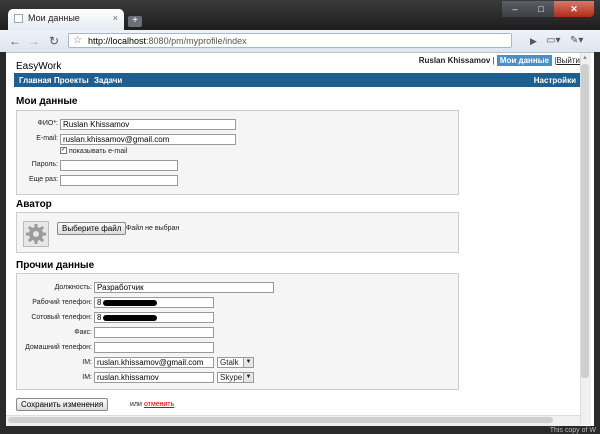 Image resolution: width=600 pixels, height=434 pixels. What do you see at coordinates (87, 377) in the screenshot?
I see `im-label-2: IM:` at bounding box center [87, 377].